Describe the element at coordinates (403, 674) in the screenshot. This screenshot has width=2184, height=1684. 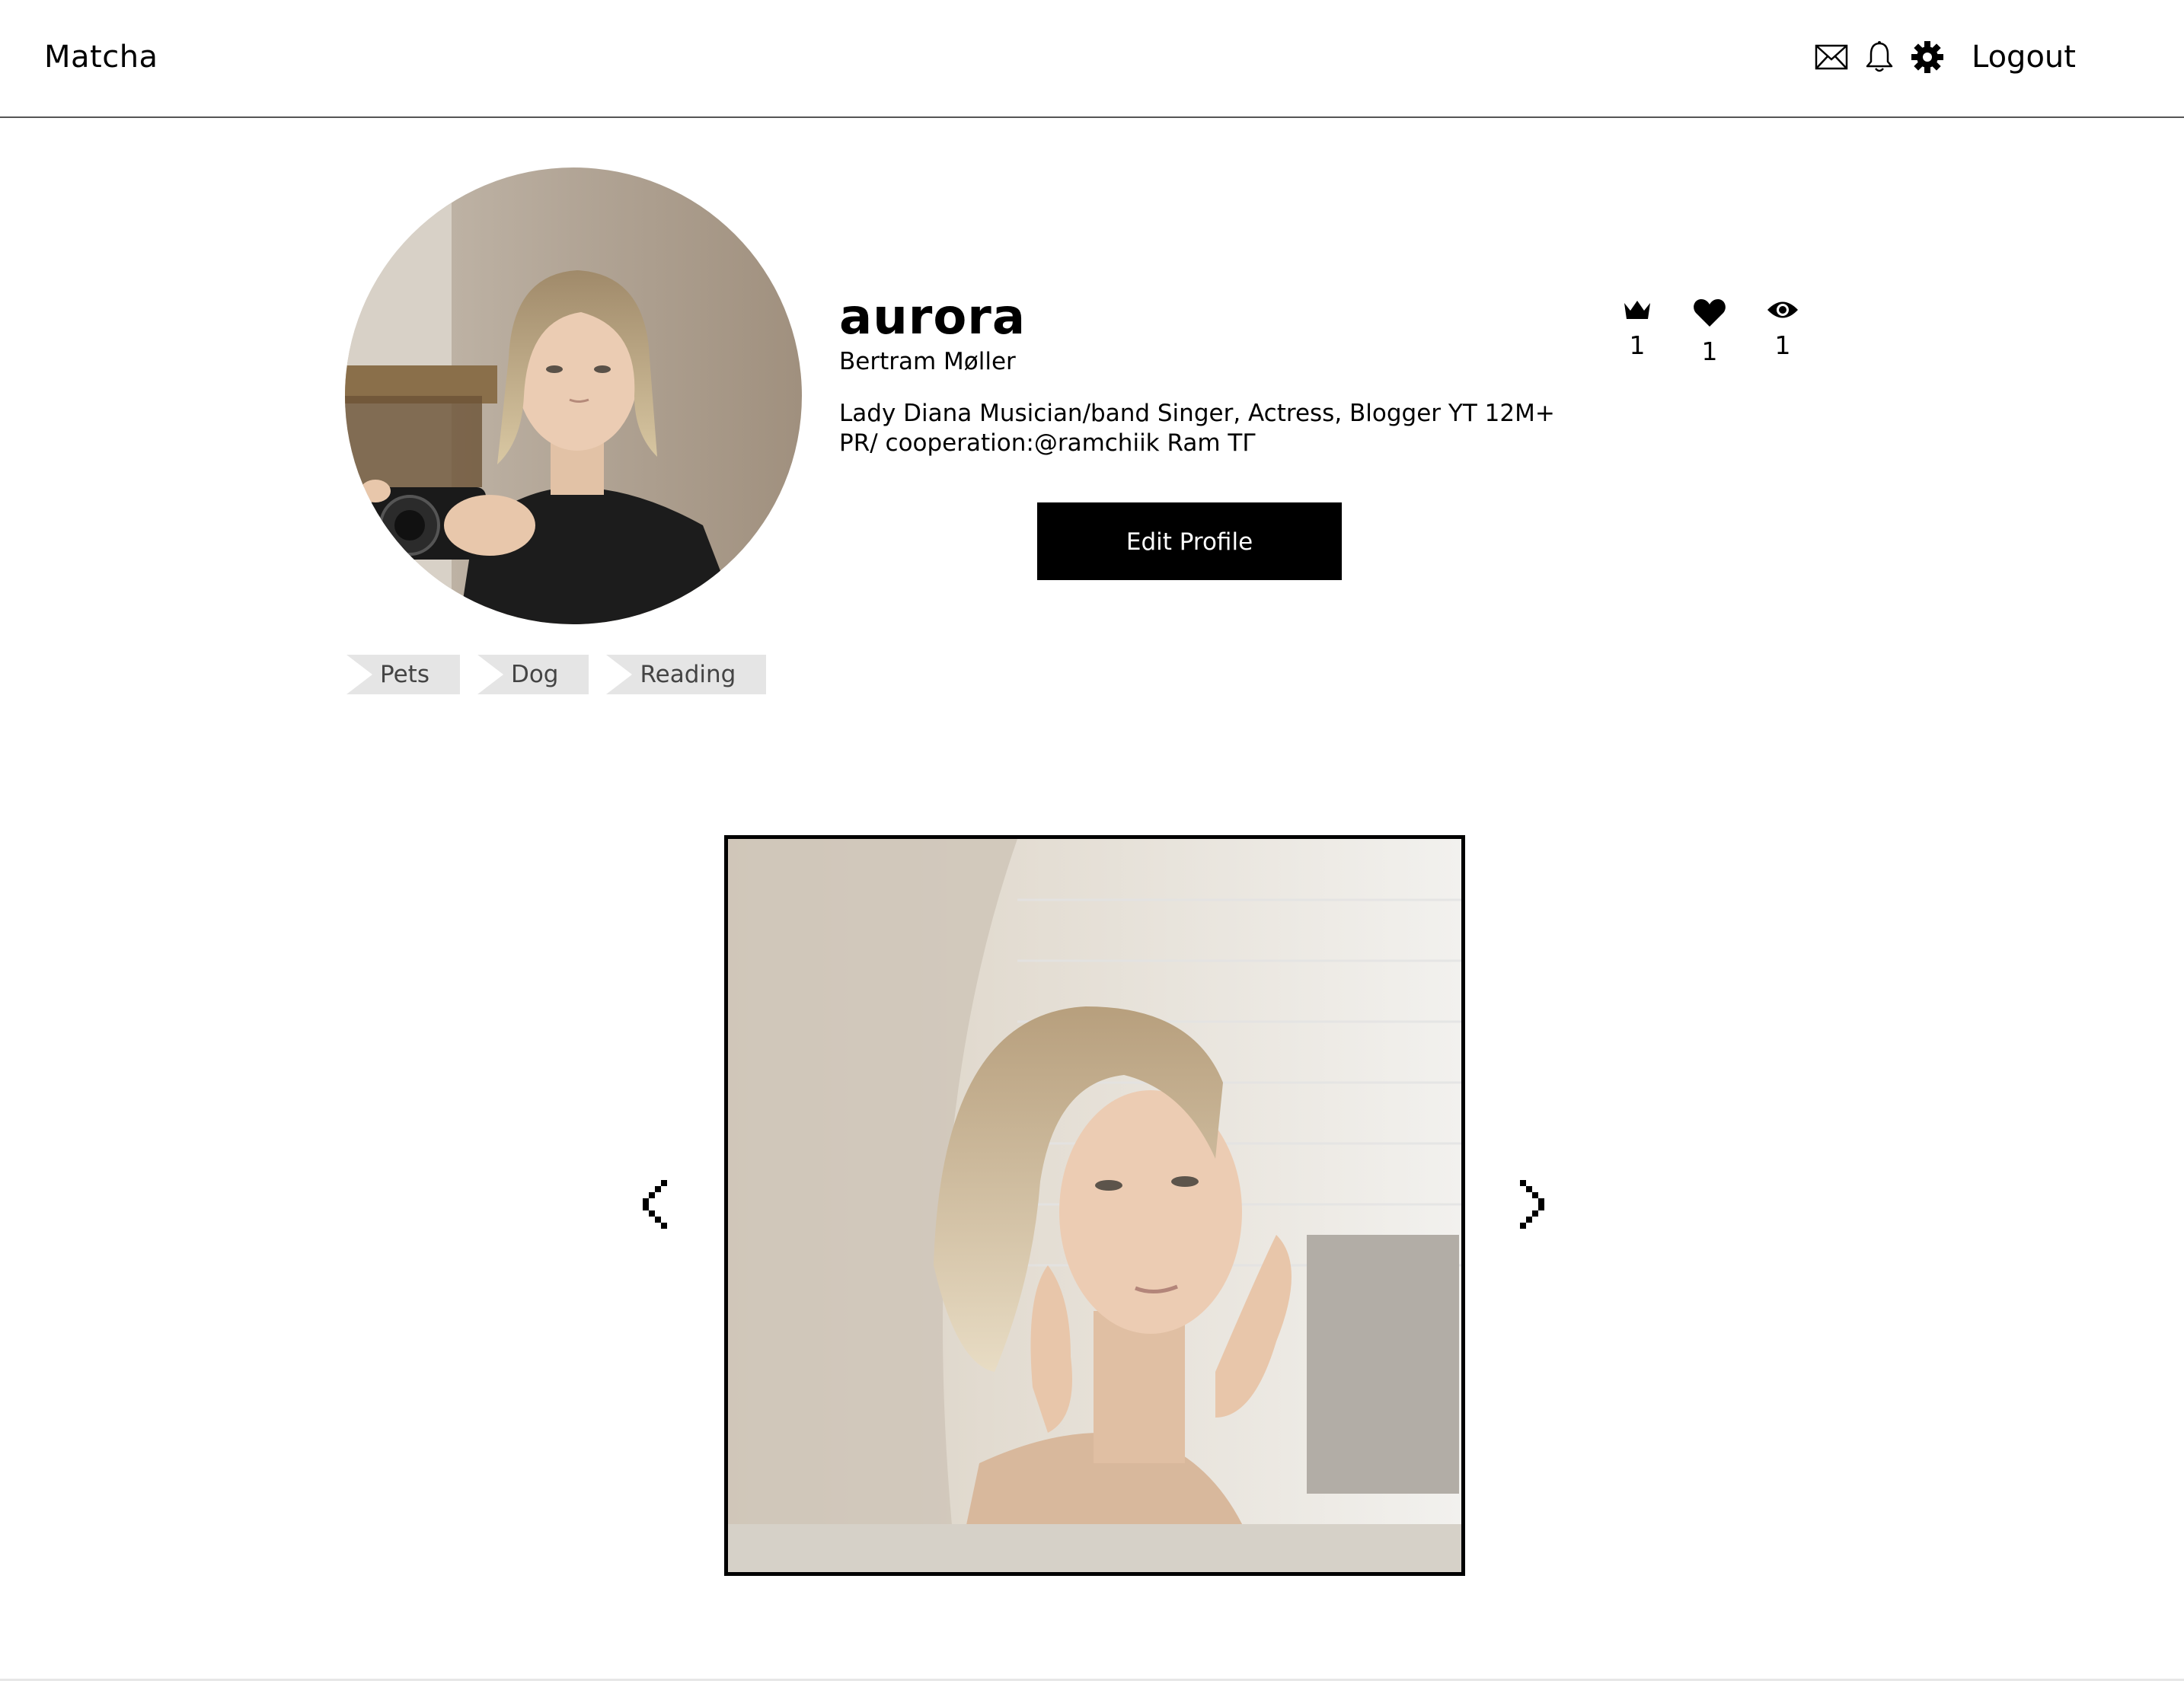
I see `tag-item: Pets` at that location.